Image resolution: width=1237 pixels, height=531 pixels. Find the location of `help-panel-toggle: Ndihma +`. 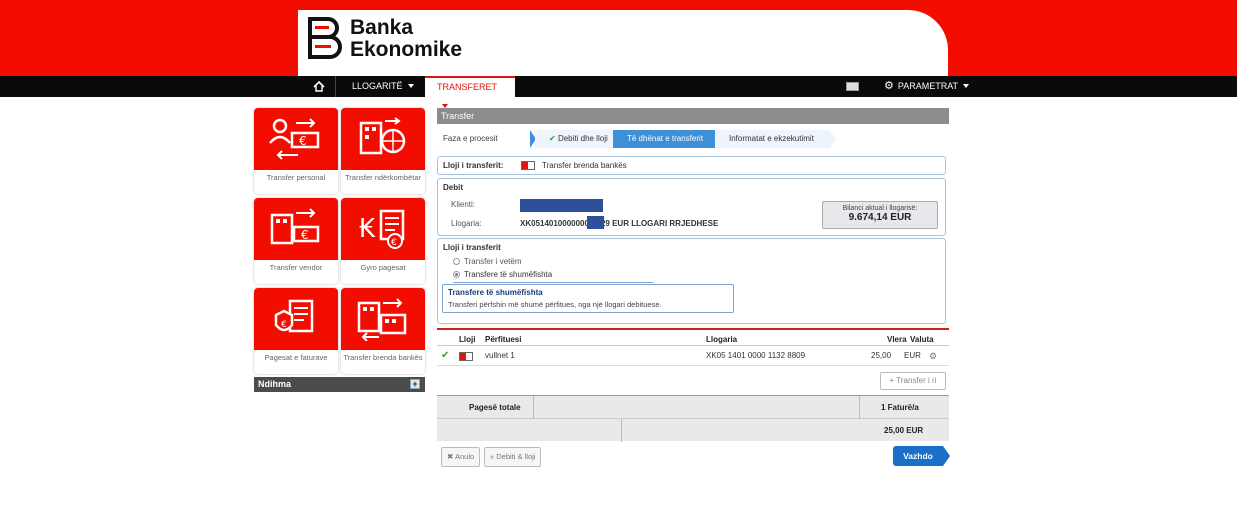

help-panel-toggle: Ndihma + is located at coordinates (339, 384).